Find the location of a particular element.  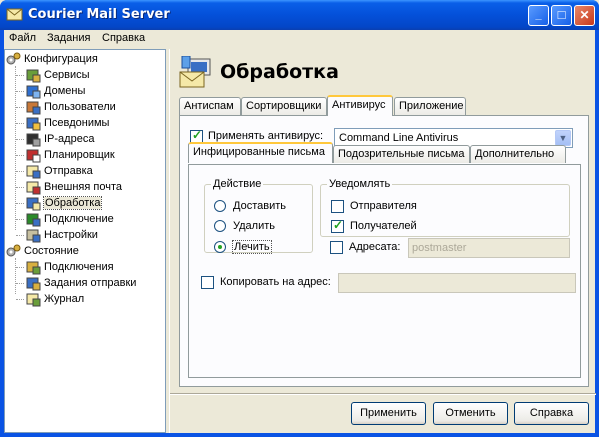

tree-item-label: Подключение is located at coordinates (79, 219).